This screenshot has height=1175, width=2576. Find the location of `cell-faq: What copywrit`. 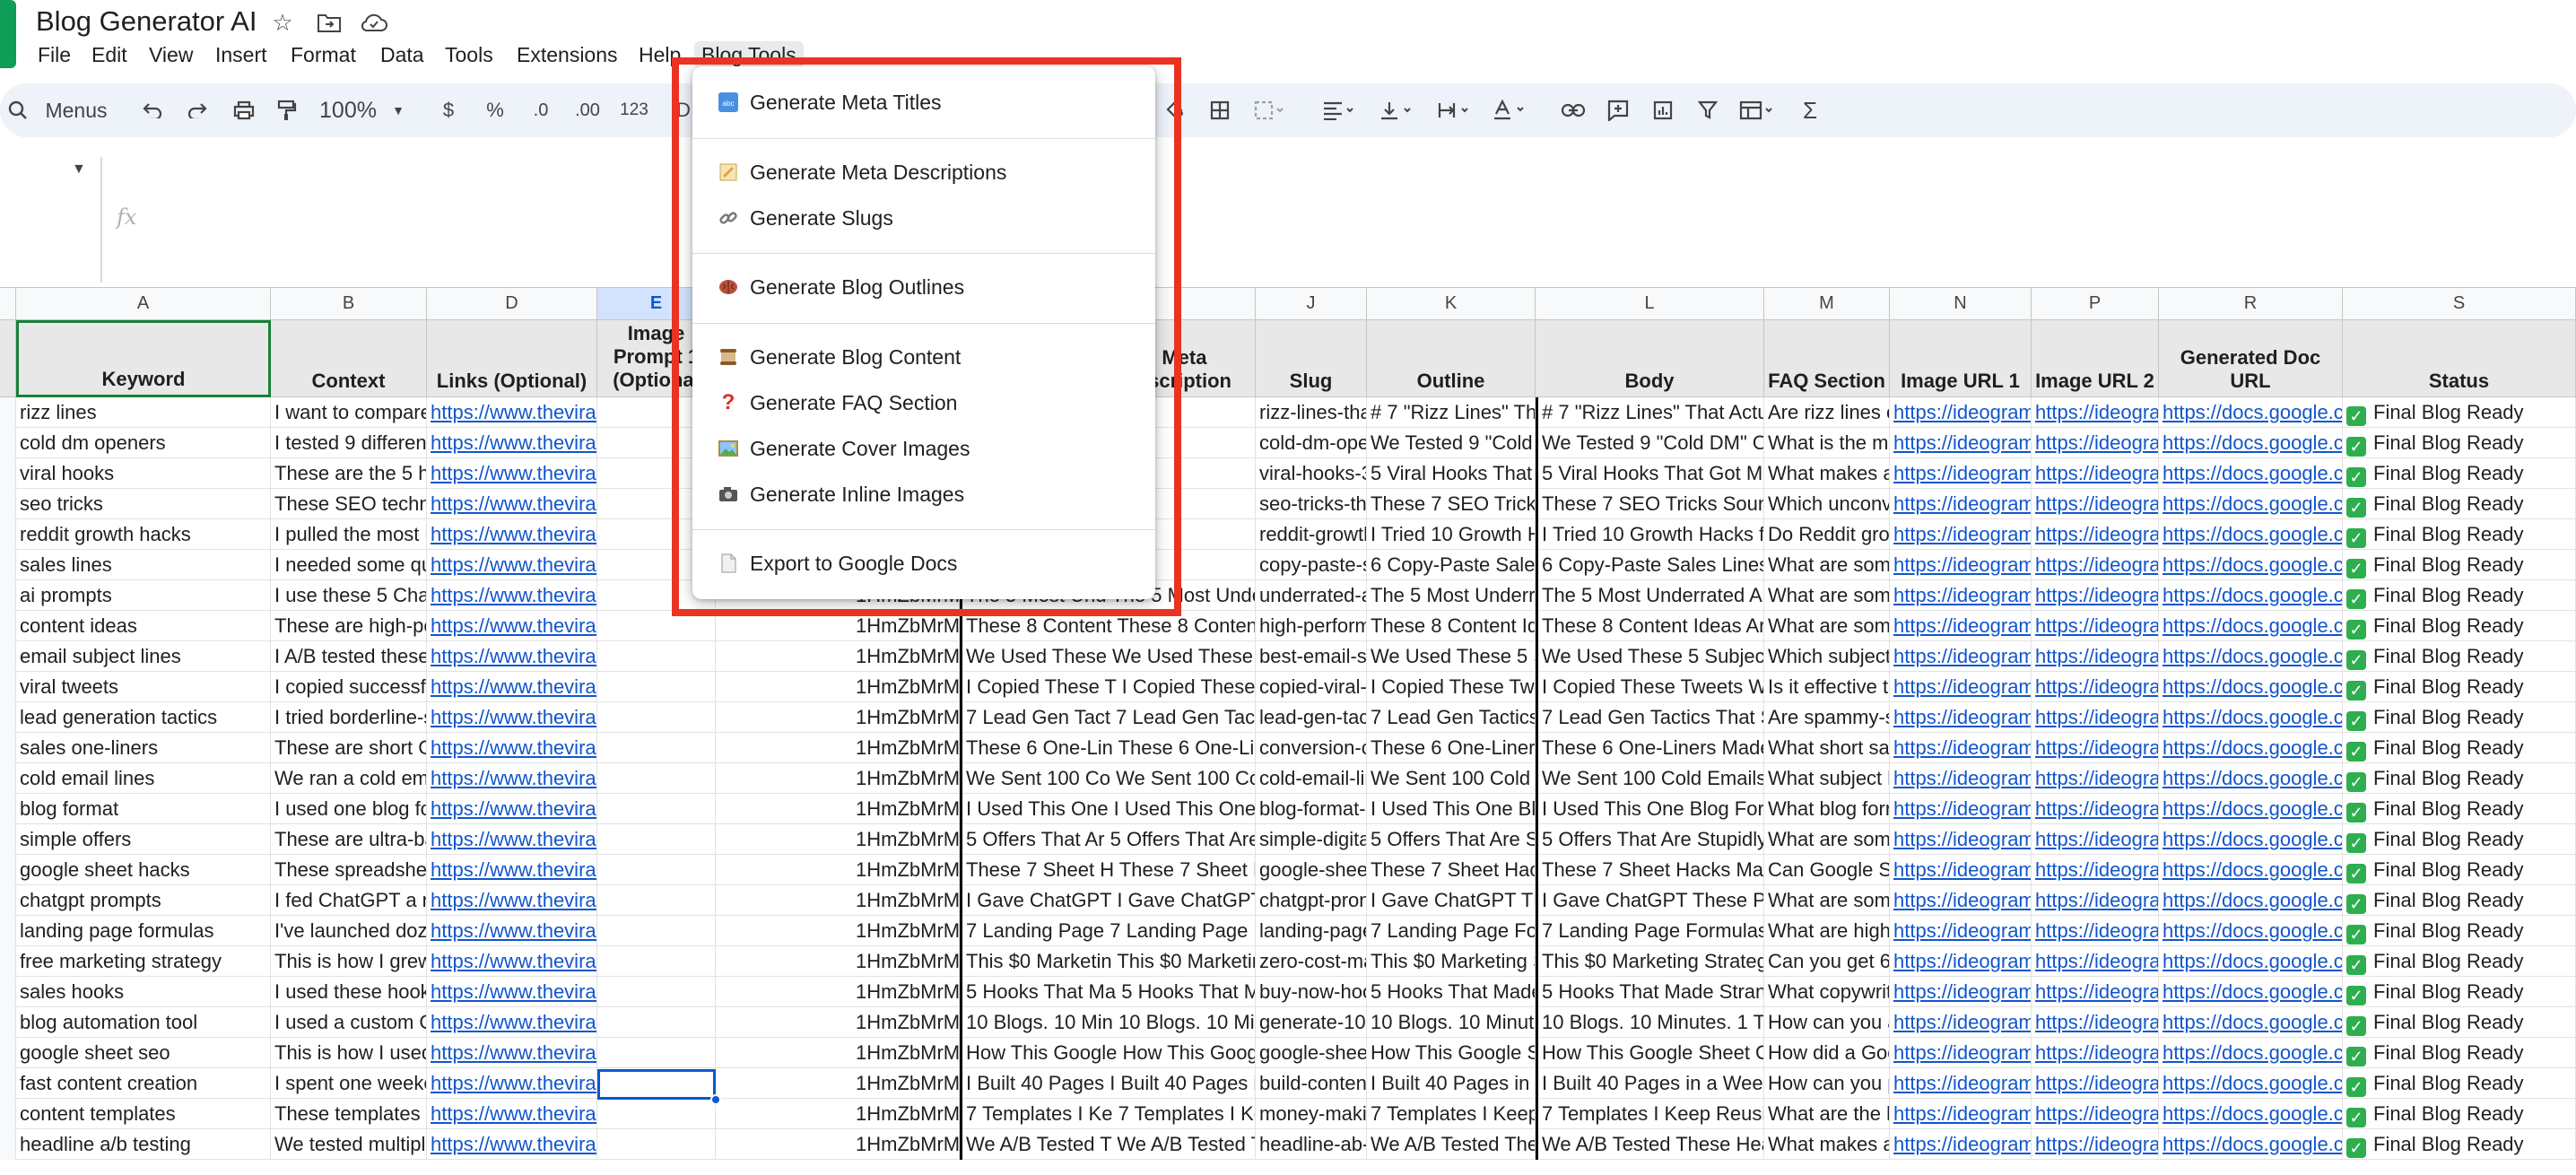

cell-faq: What copywrit is located at coordinates (1827, 992).